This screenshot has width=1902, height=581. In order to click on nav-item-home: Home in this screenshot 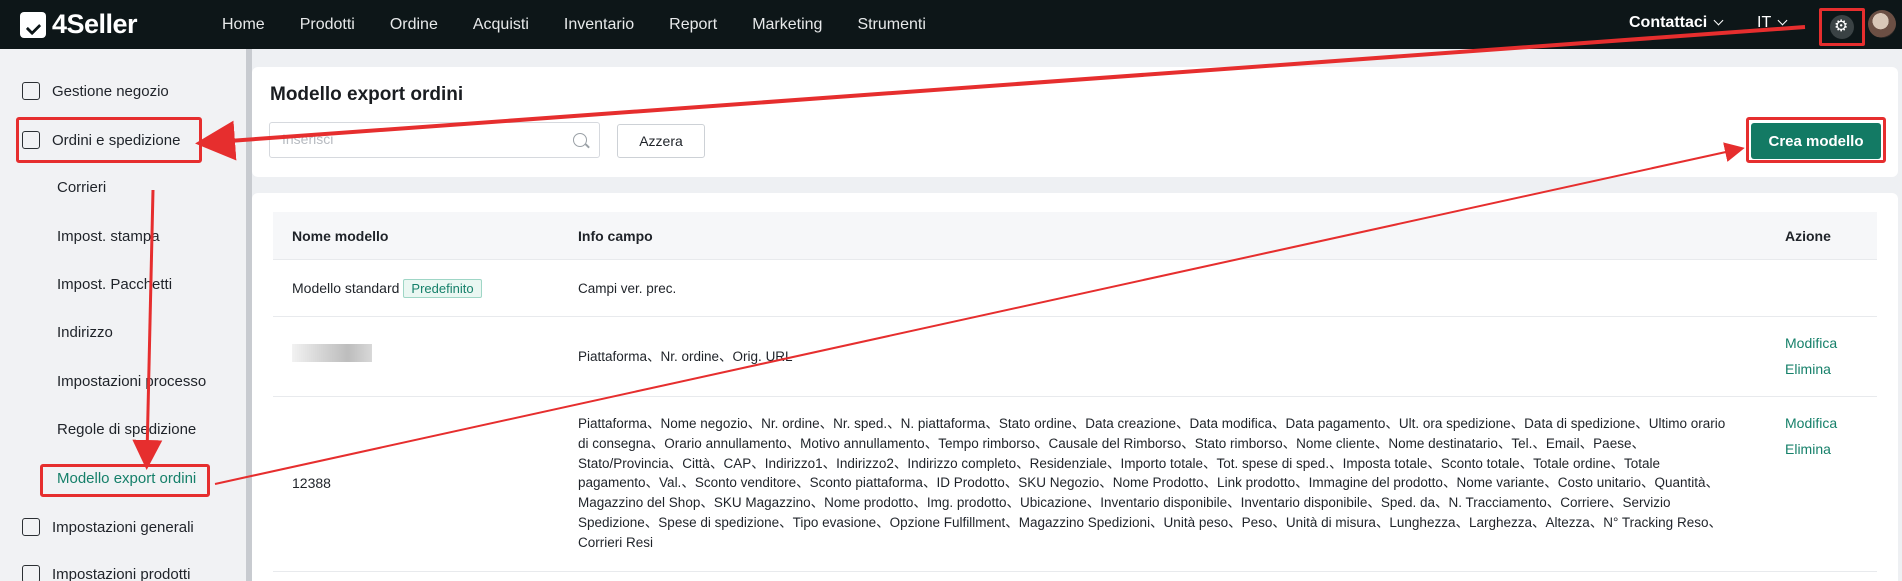, I will do `click(243, 25)`.